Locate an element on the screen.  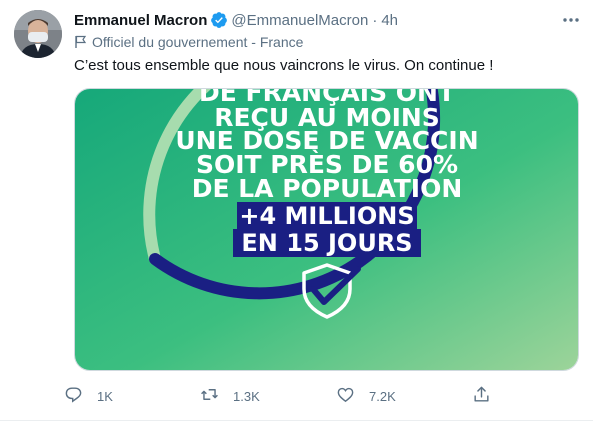
flag-icon is located at coordinates (80, 42).